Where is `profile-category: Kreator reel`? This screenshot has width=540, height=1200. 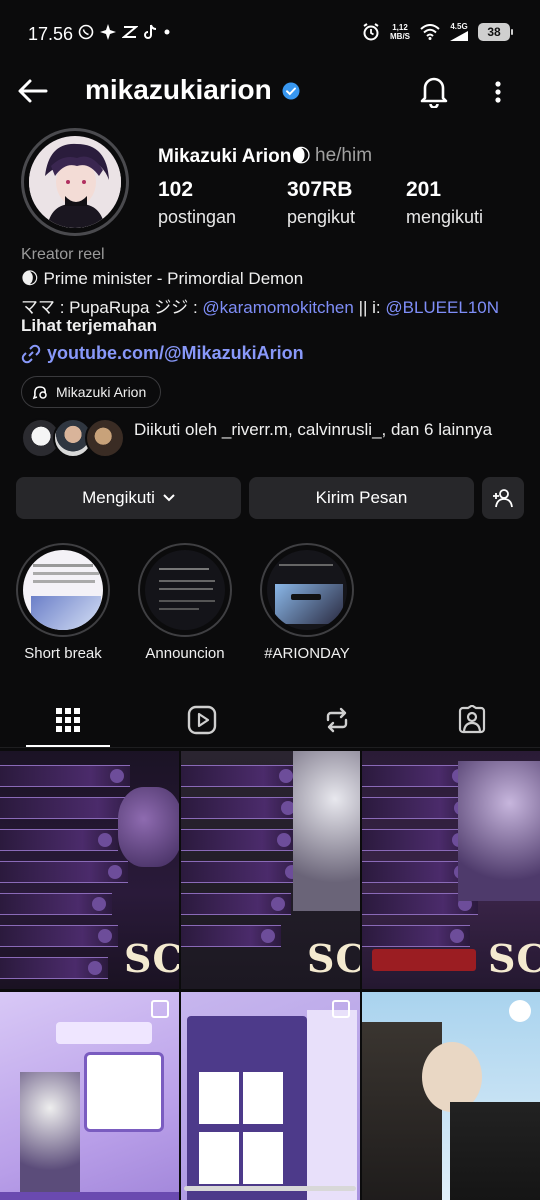 profile-category: Kreator reel is located at coordinates (63, 254).